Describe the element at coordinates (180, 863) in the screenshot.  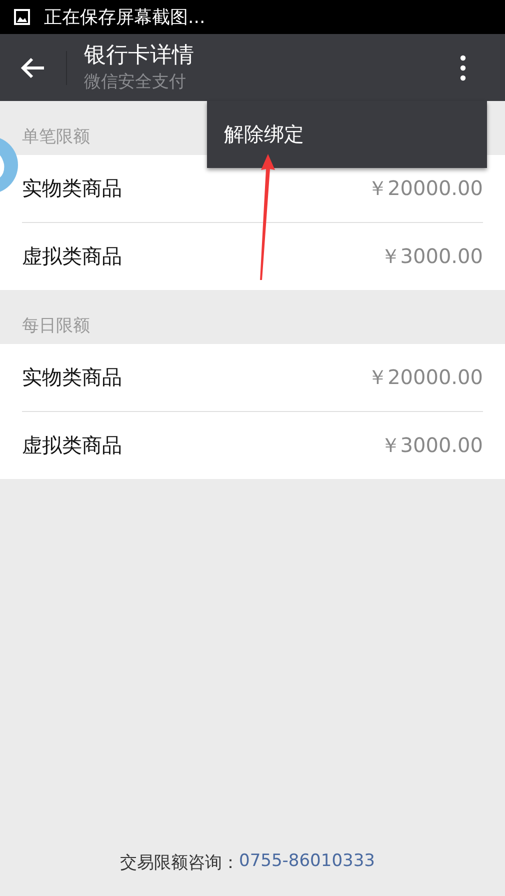
I see `footer-label: 交易限额咨询：` at that location.